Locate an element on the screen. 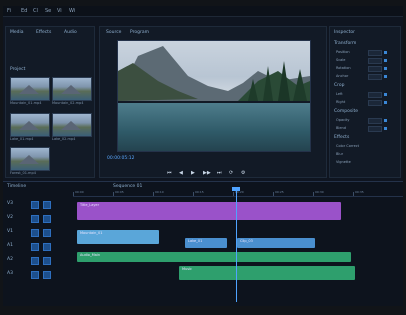  effect-item: Blur is located at coordinates (360, 154).